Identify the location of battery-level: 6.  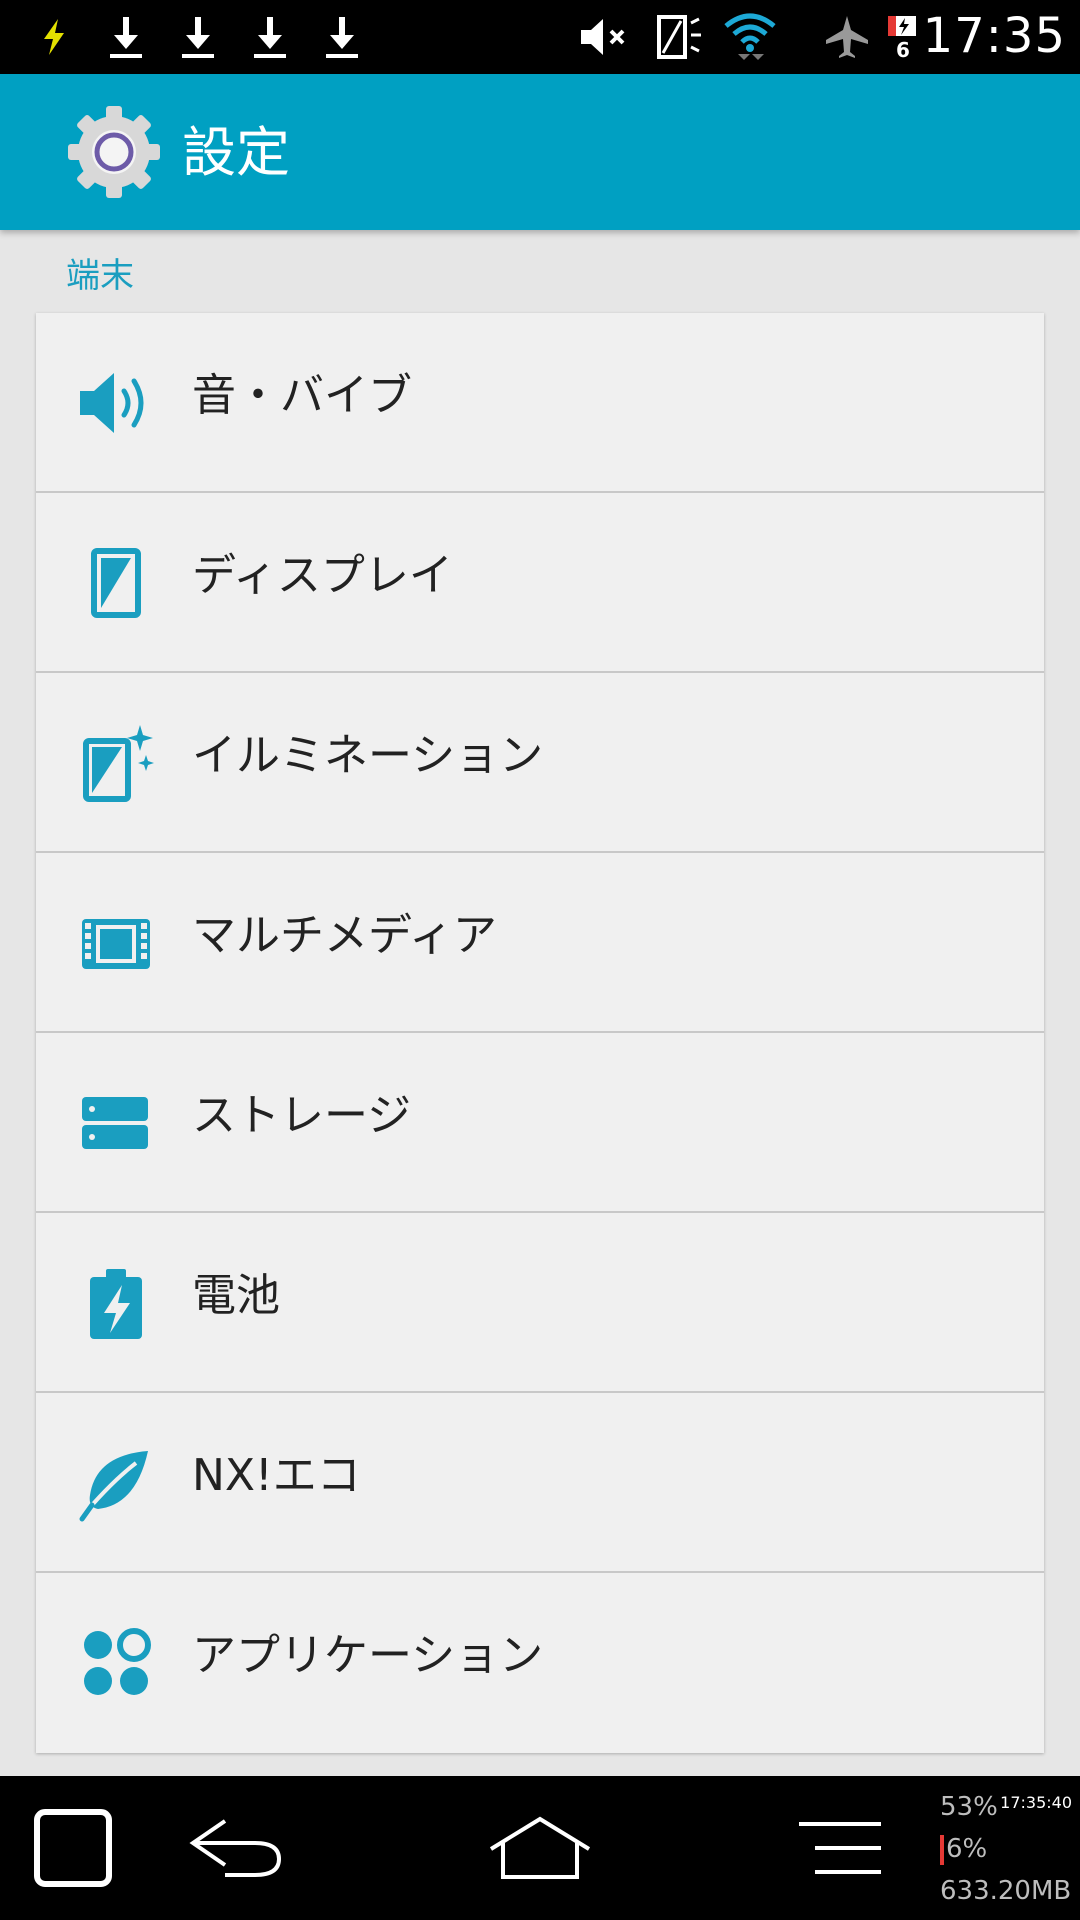
(903, 50).